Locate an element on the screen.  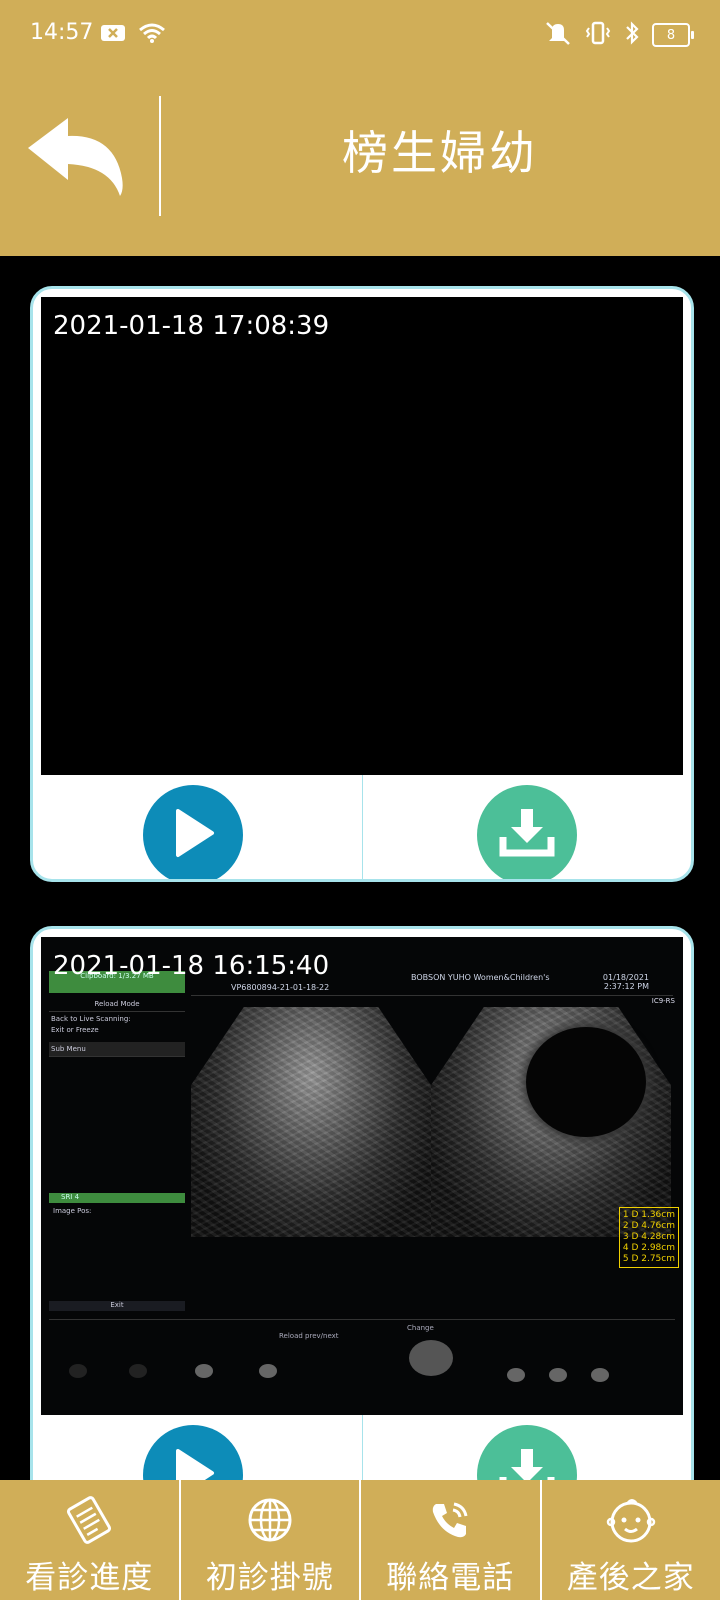
baby-face-icon is located at coordinates (631, 1520).